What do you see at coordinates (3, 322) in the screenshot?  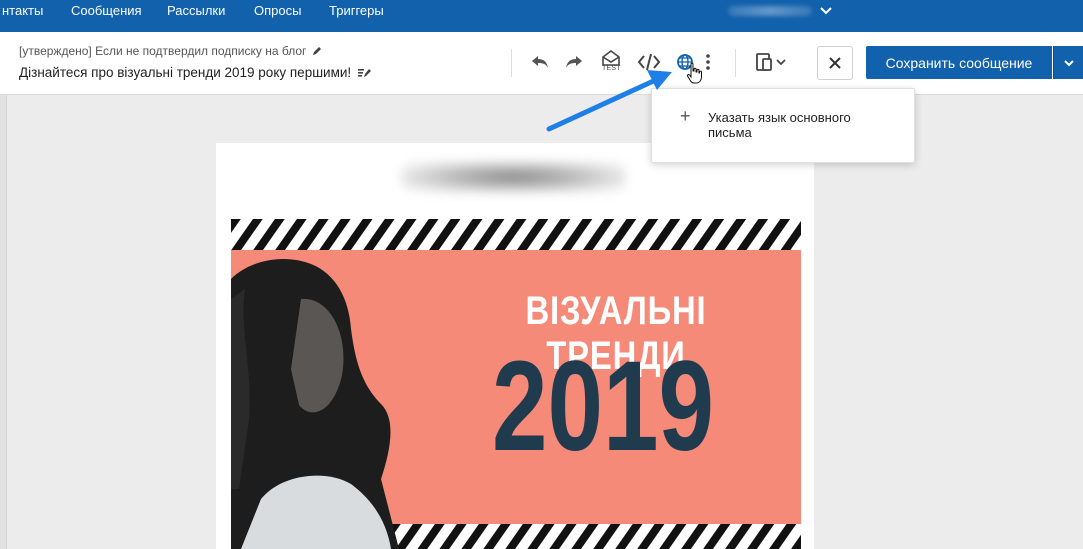 I see `left-panel-edge` at bounding box center [3, 322].